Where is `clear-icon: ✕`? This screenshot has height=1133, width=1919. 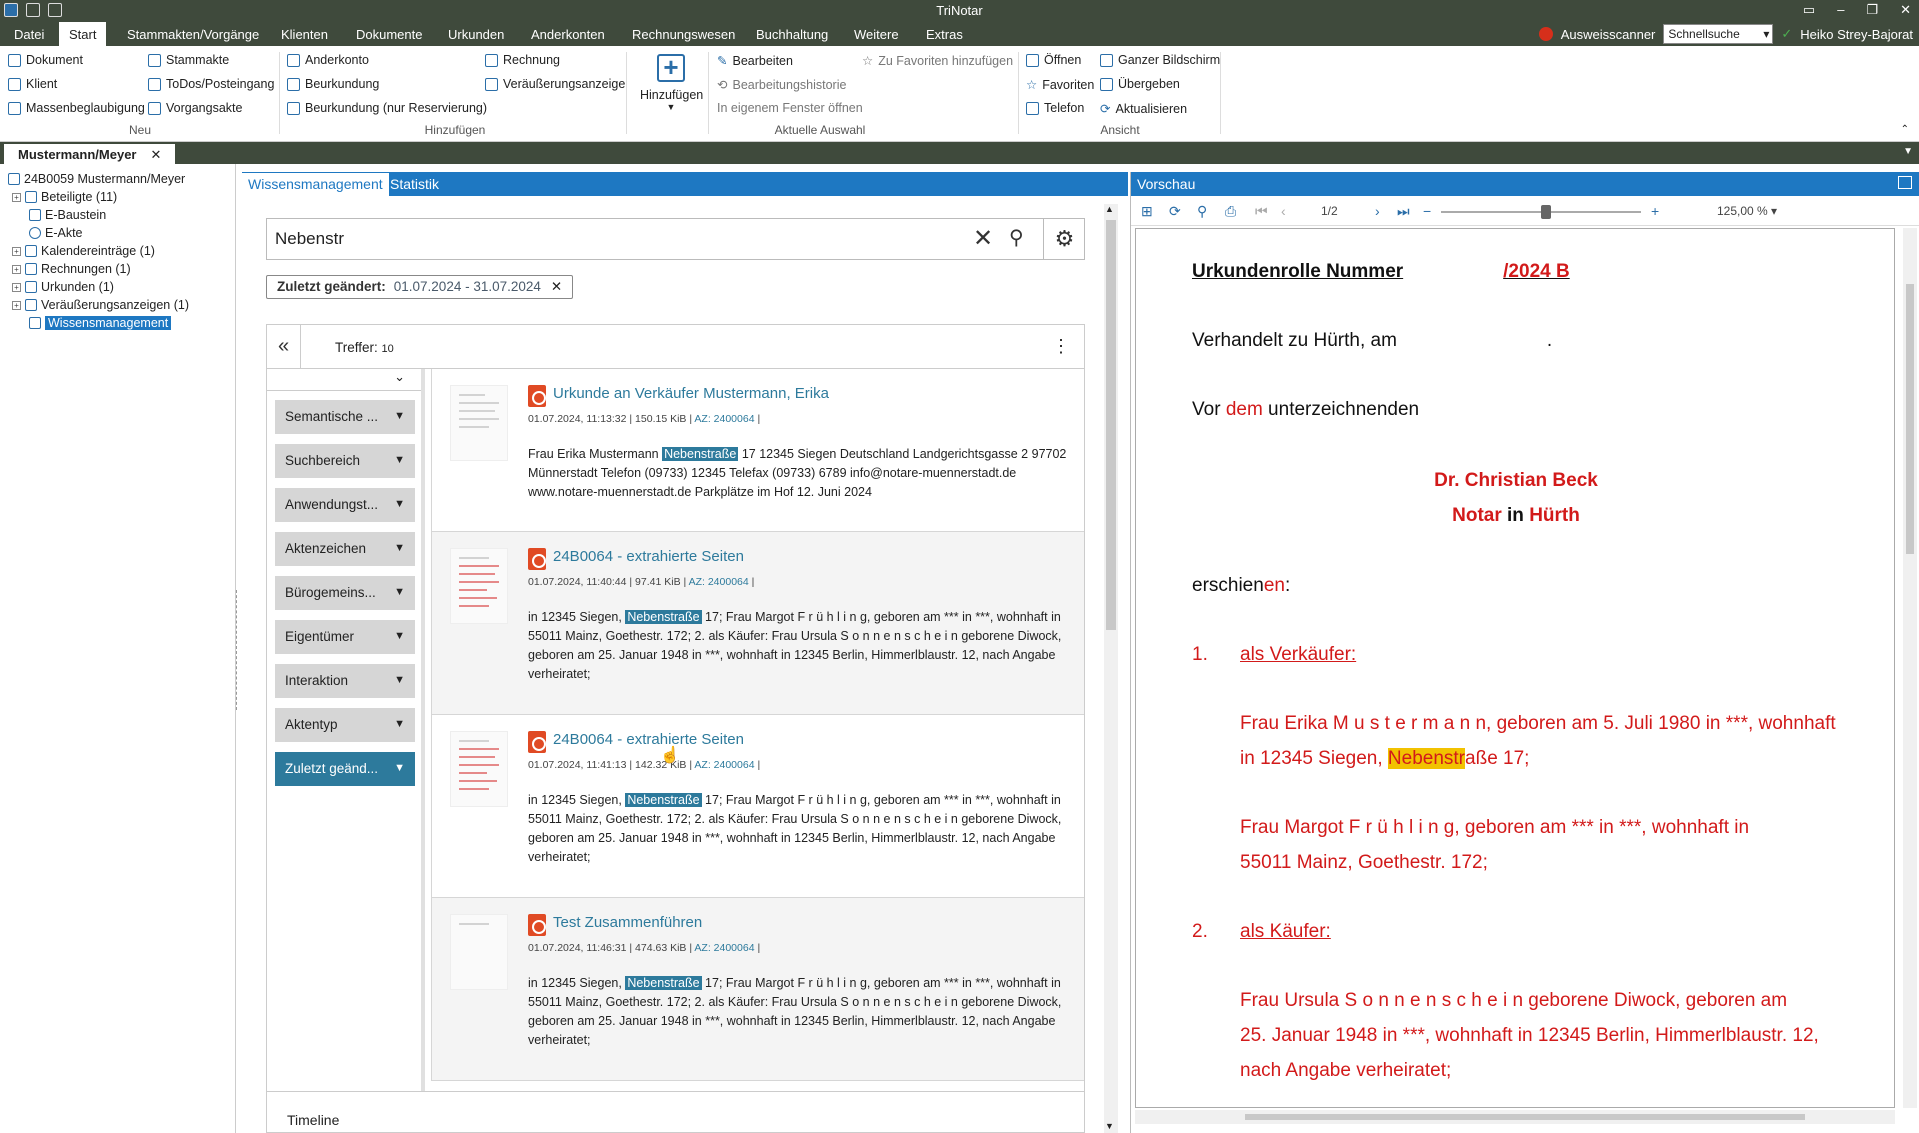
clear-icon: ✕ is located at coordinates (983, 238).